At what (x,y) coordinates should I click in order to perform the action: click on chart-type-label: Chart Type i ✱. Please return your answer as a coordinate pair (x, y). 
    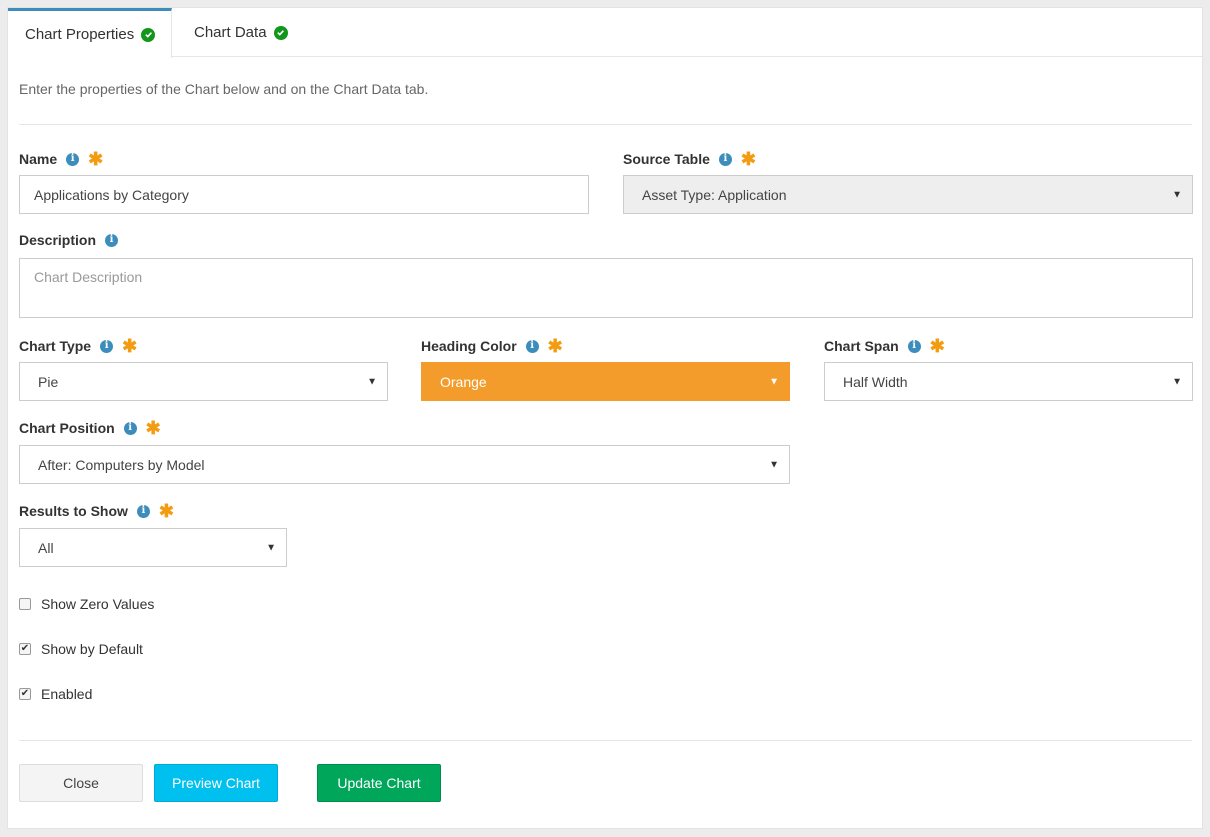
    Looking at the image, I should click on (78, 346).